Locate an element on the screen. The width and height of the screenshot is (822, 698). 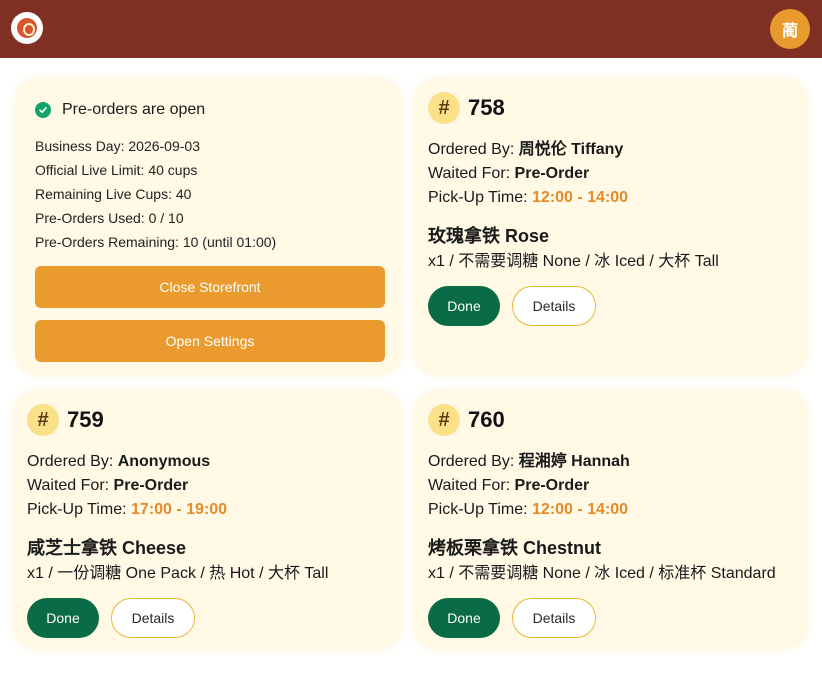
avatar: 蔺 is located at coordinates (790, 29).